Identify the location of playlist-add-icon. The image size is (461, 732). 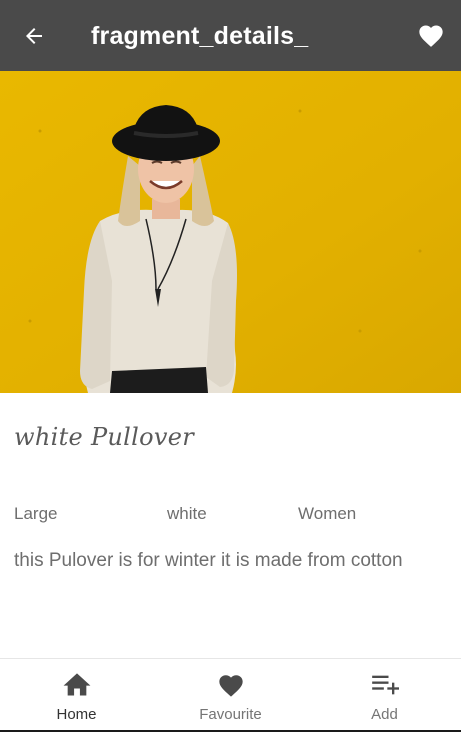
(385, 685).